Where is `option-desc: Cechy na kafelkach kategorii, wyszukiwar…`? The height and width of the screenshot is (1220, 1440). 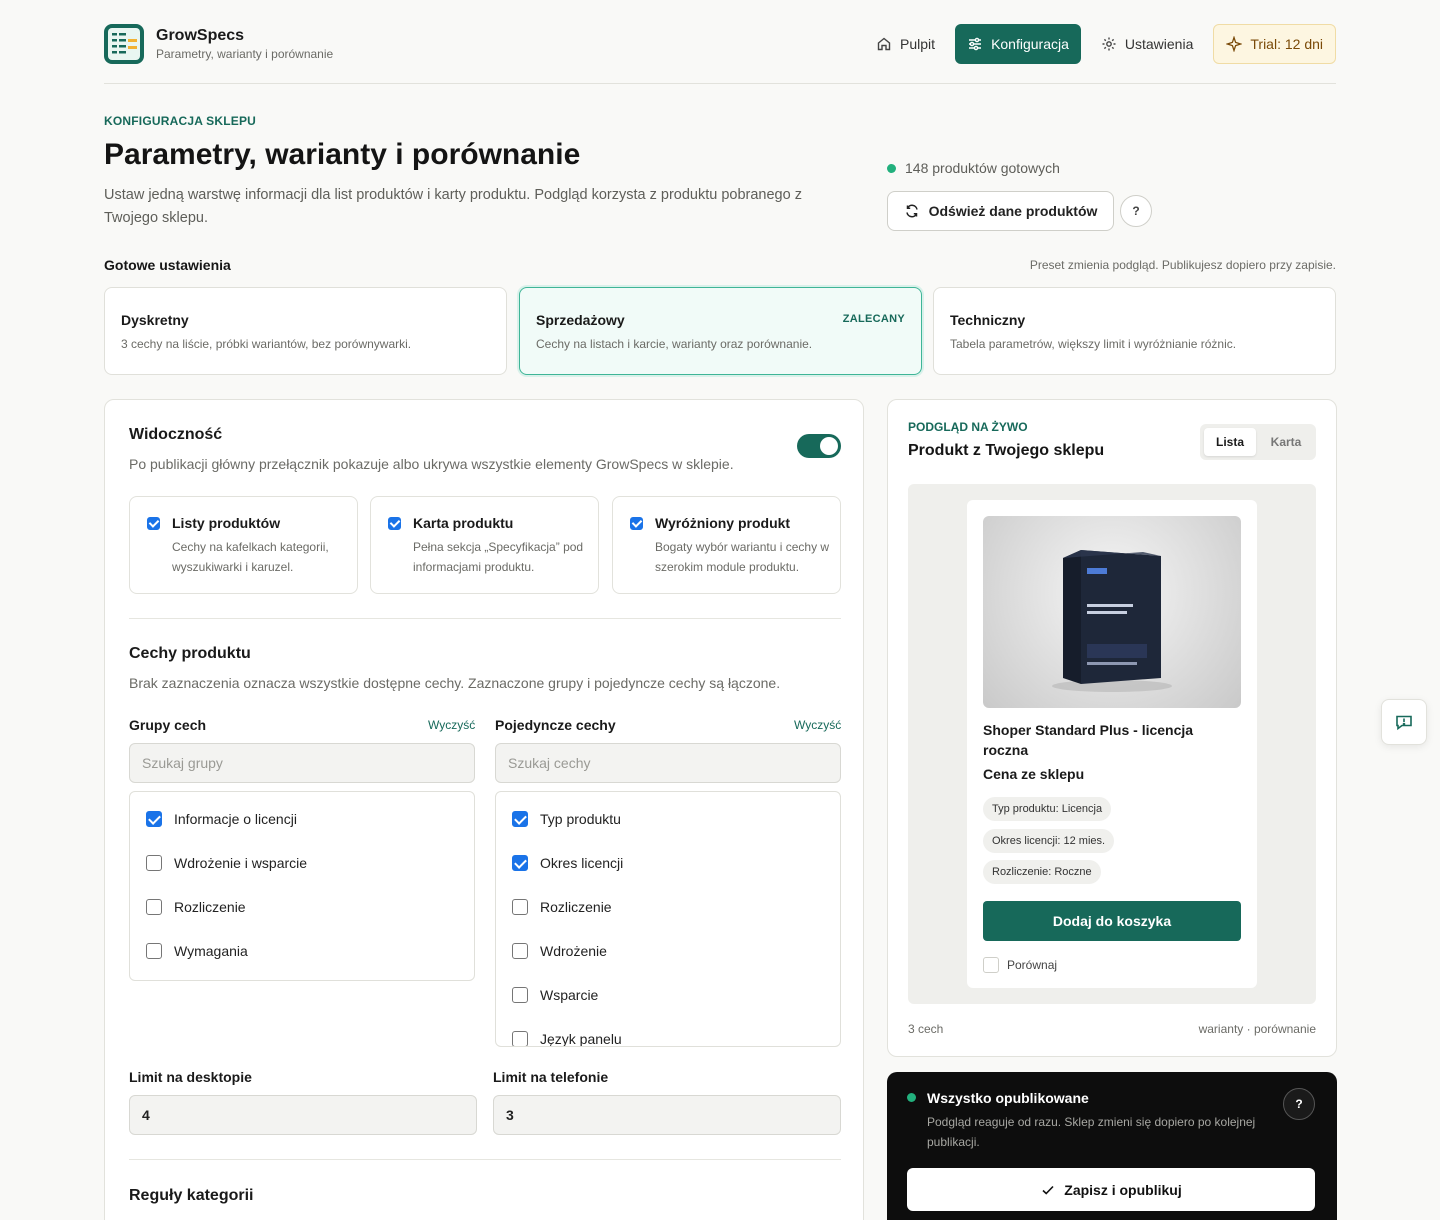 option-desc: Cechy na kafelkach kategorii, wyszukiwar… is located at coordinates (250, 557).